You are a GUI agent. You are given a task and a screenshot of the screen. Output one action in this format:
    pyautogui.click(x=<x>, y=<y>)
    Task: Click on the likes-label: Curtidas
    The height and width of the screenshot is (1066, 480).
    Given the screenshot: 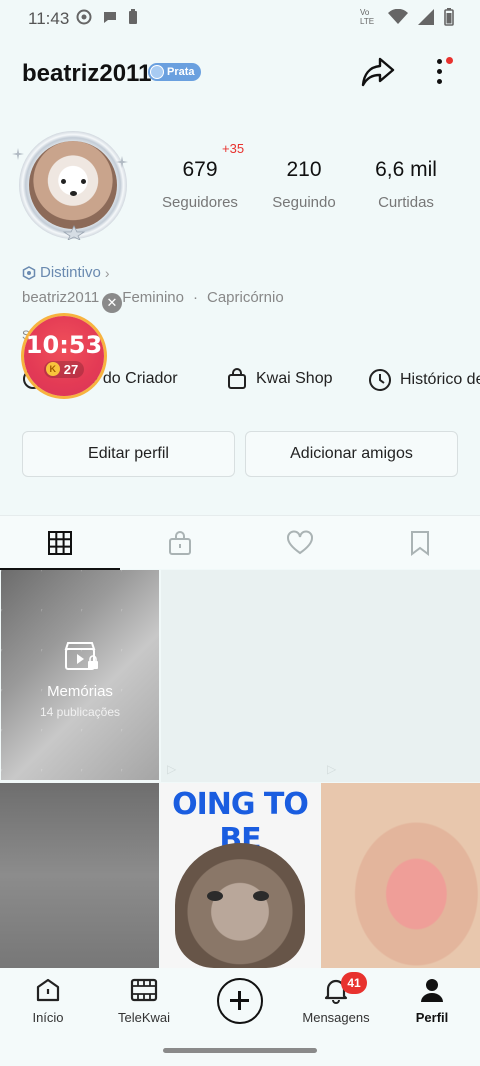 What is the action you would take?
    pyautogui.click(x=406, y=202)
    